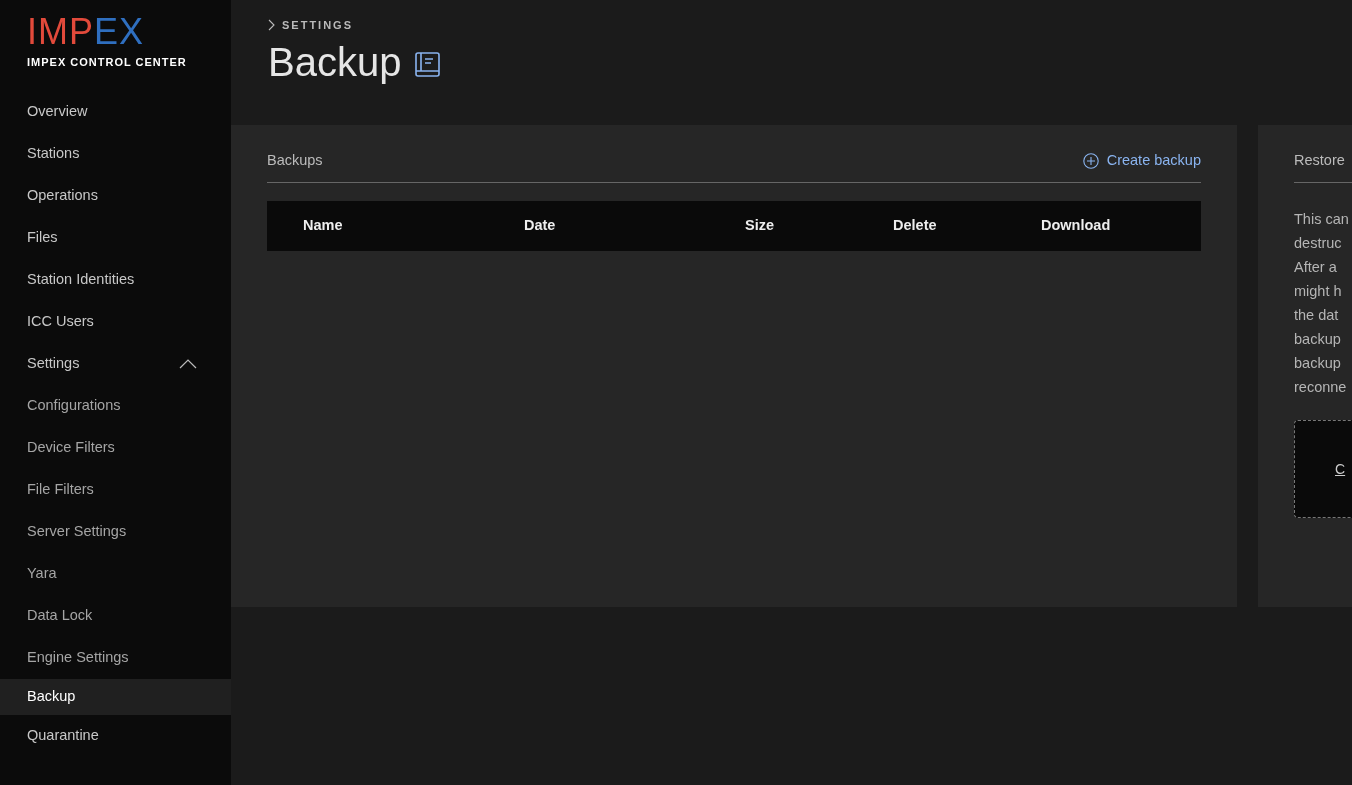  I want to click on page-title: Backup, so click(335, 62).